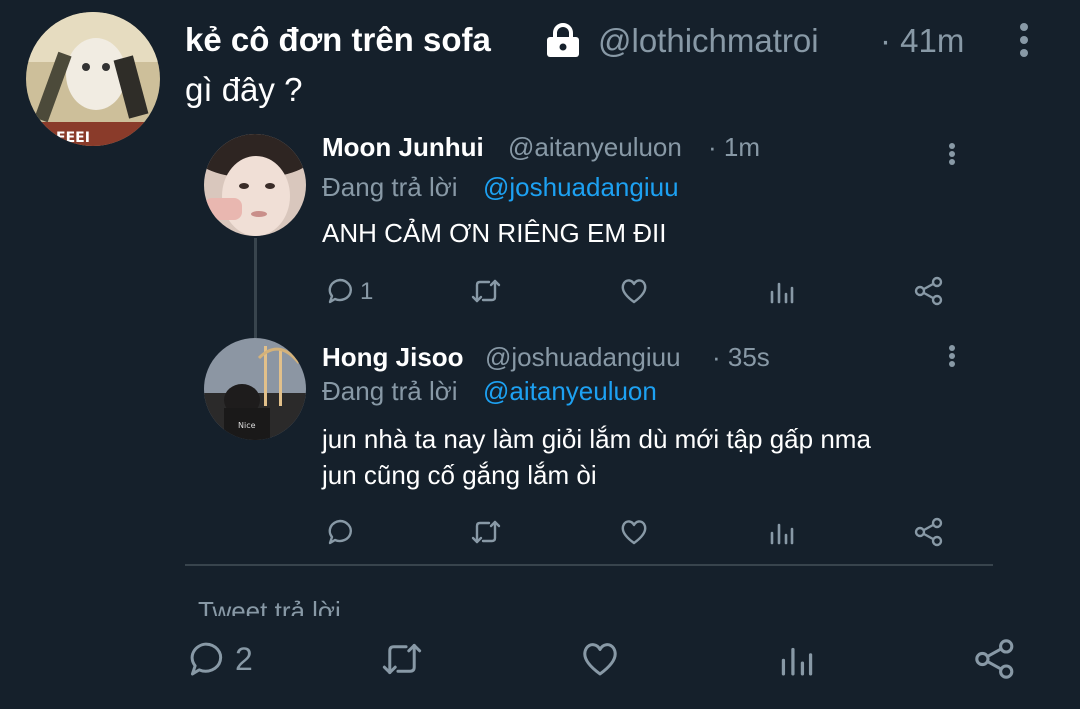 The height and width of the screenshot is (709, 1080). I want to click on tweet2-replying-to: @aitanyeuluon, so click(570, 391).